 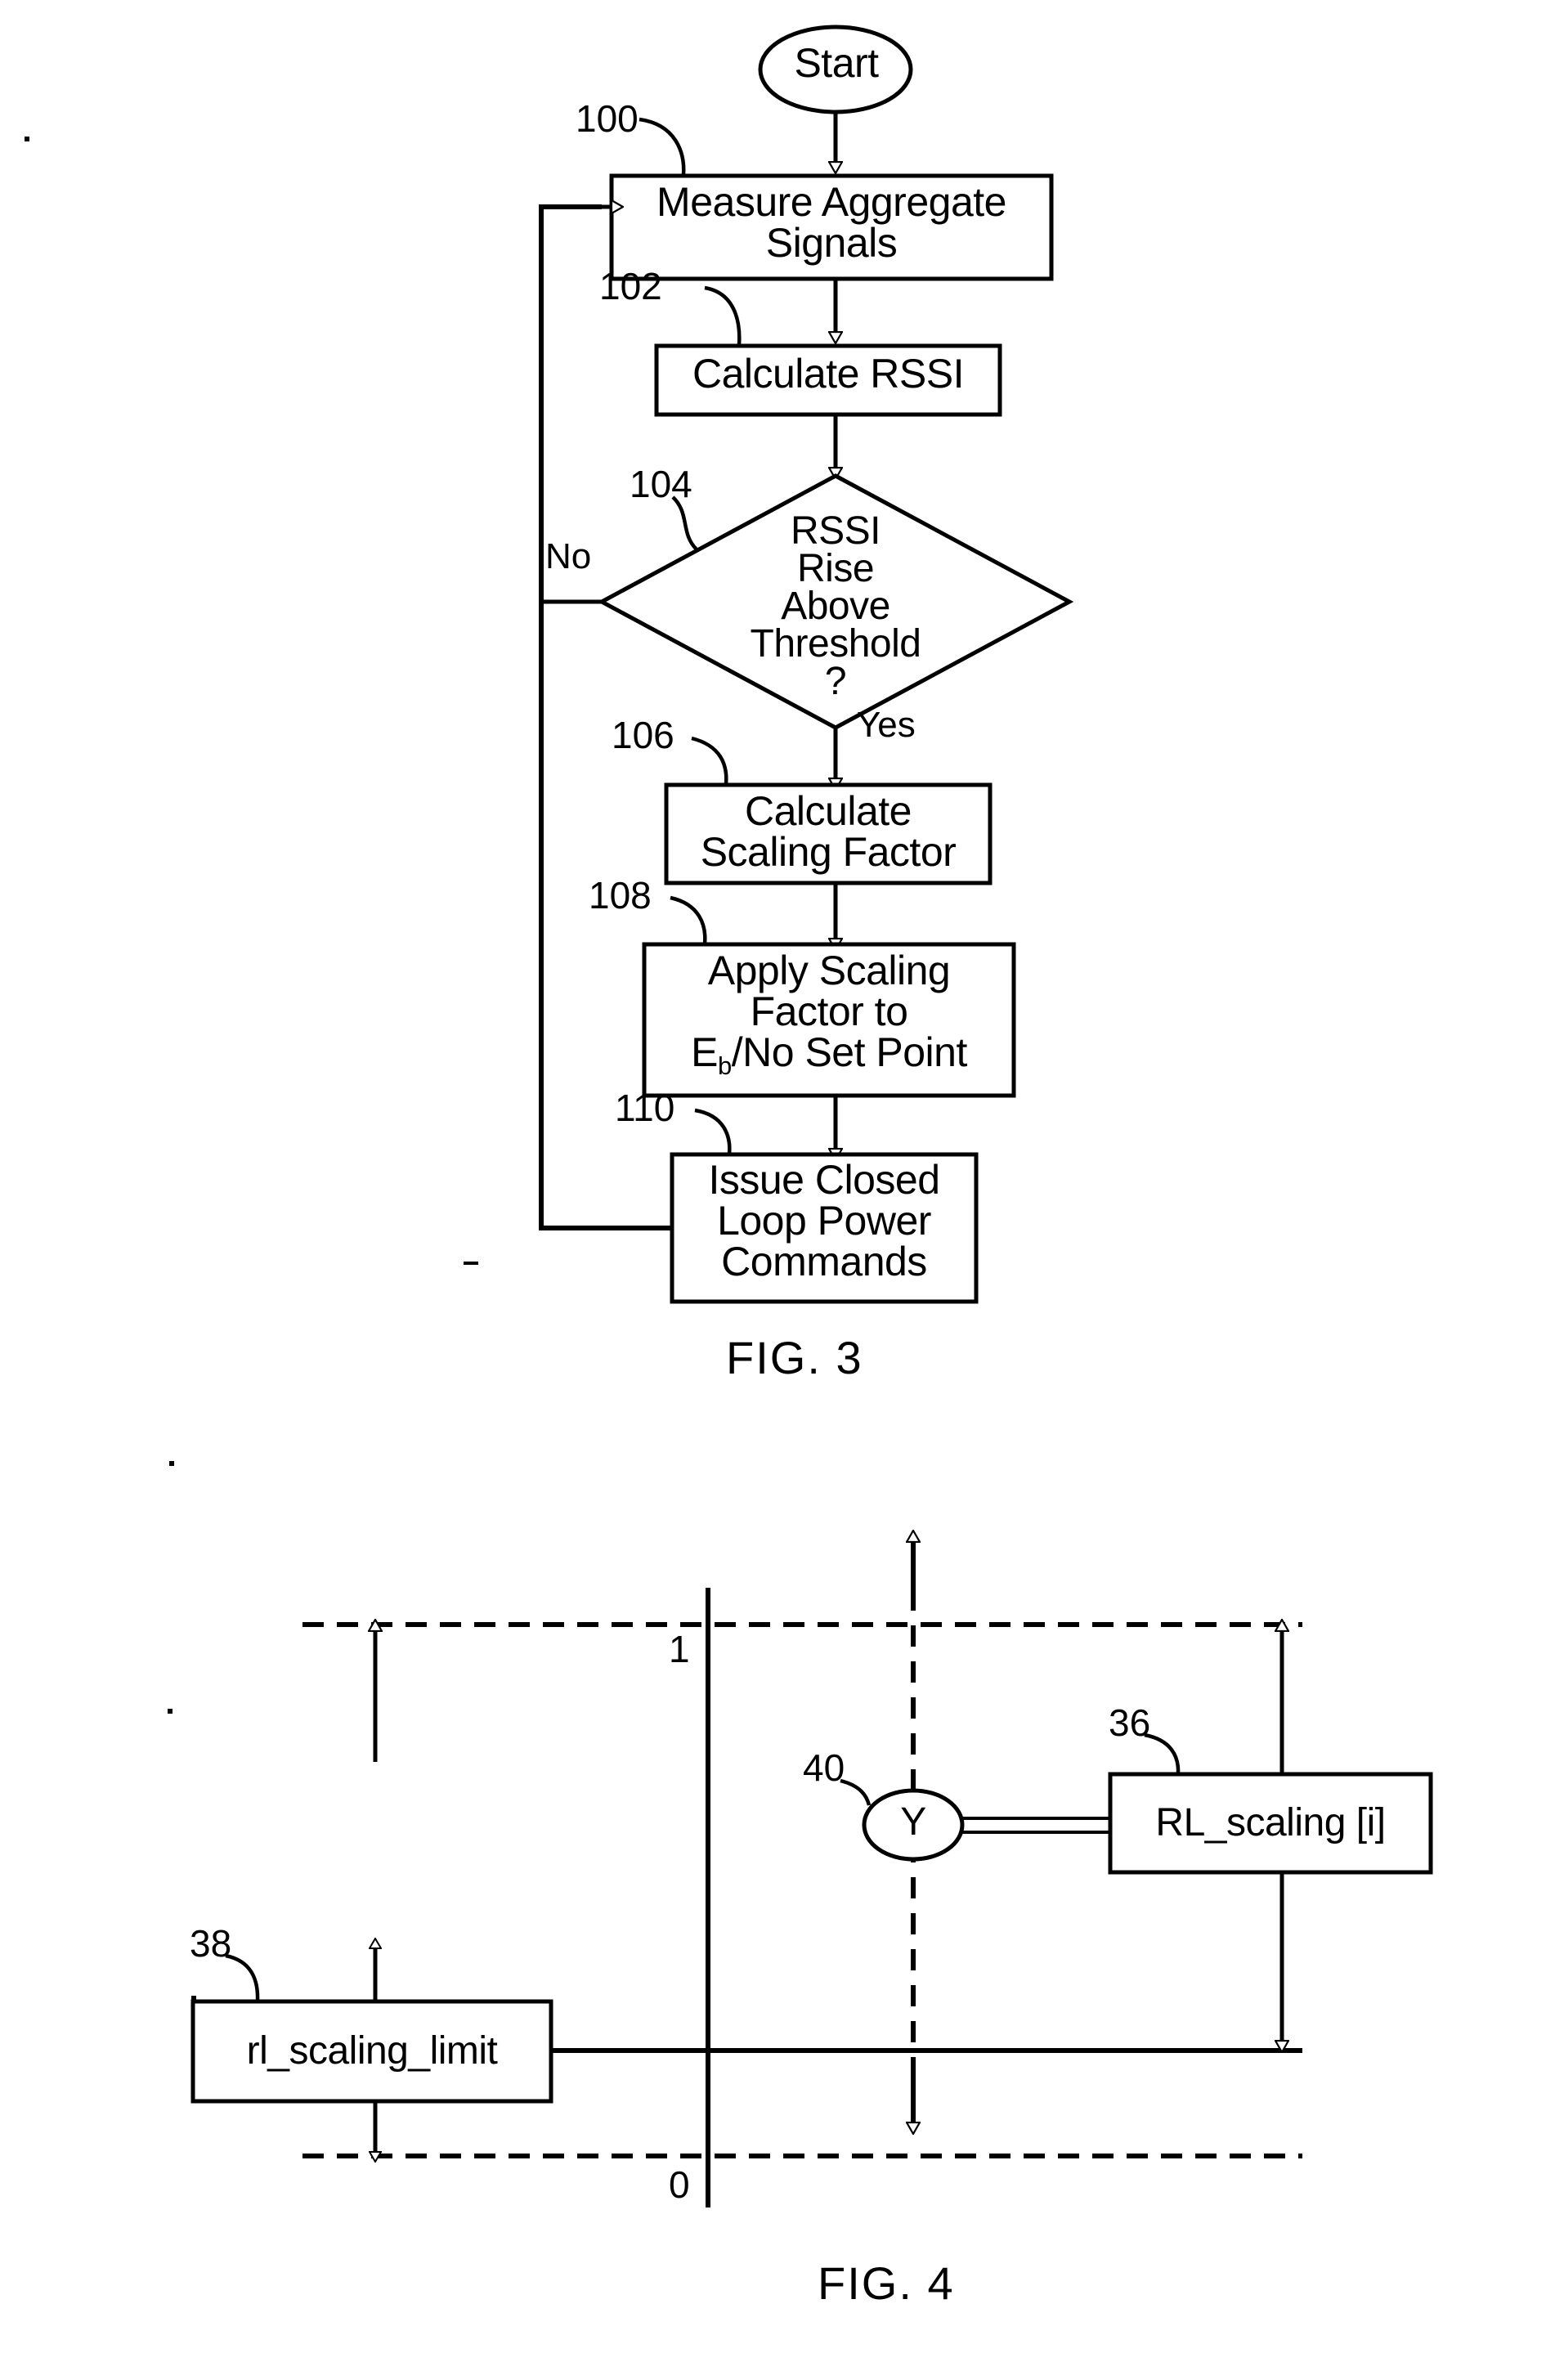 What do you see at coordinates (794, 1357) in the screenshot?
I see `figure-caption-3: FIG. 3` at bounding box center [794, 1357].